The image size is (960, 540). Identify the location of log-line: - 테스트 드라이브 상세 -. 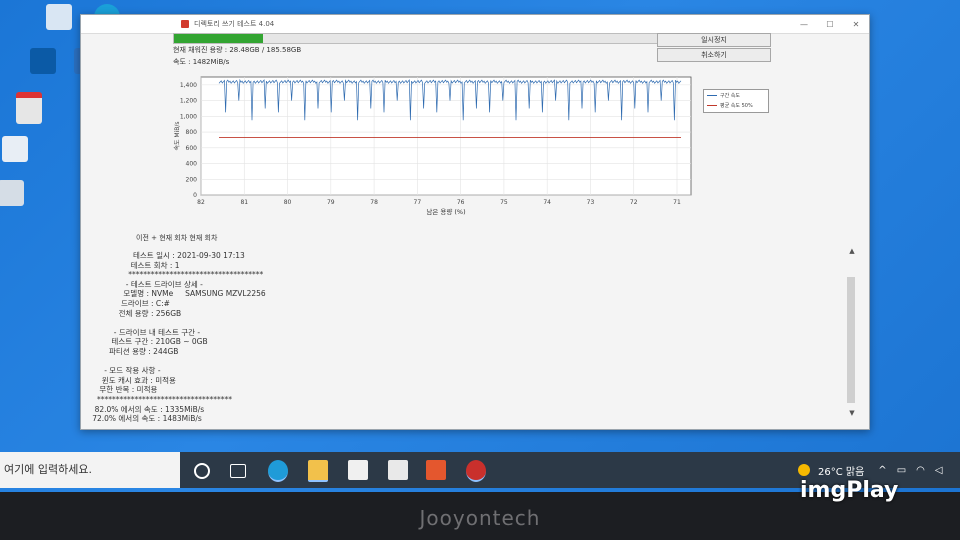
(164, 284).